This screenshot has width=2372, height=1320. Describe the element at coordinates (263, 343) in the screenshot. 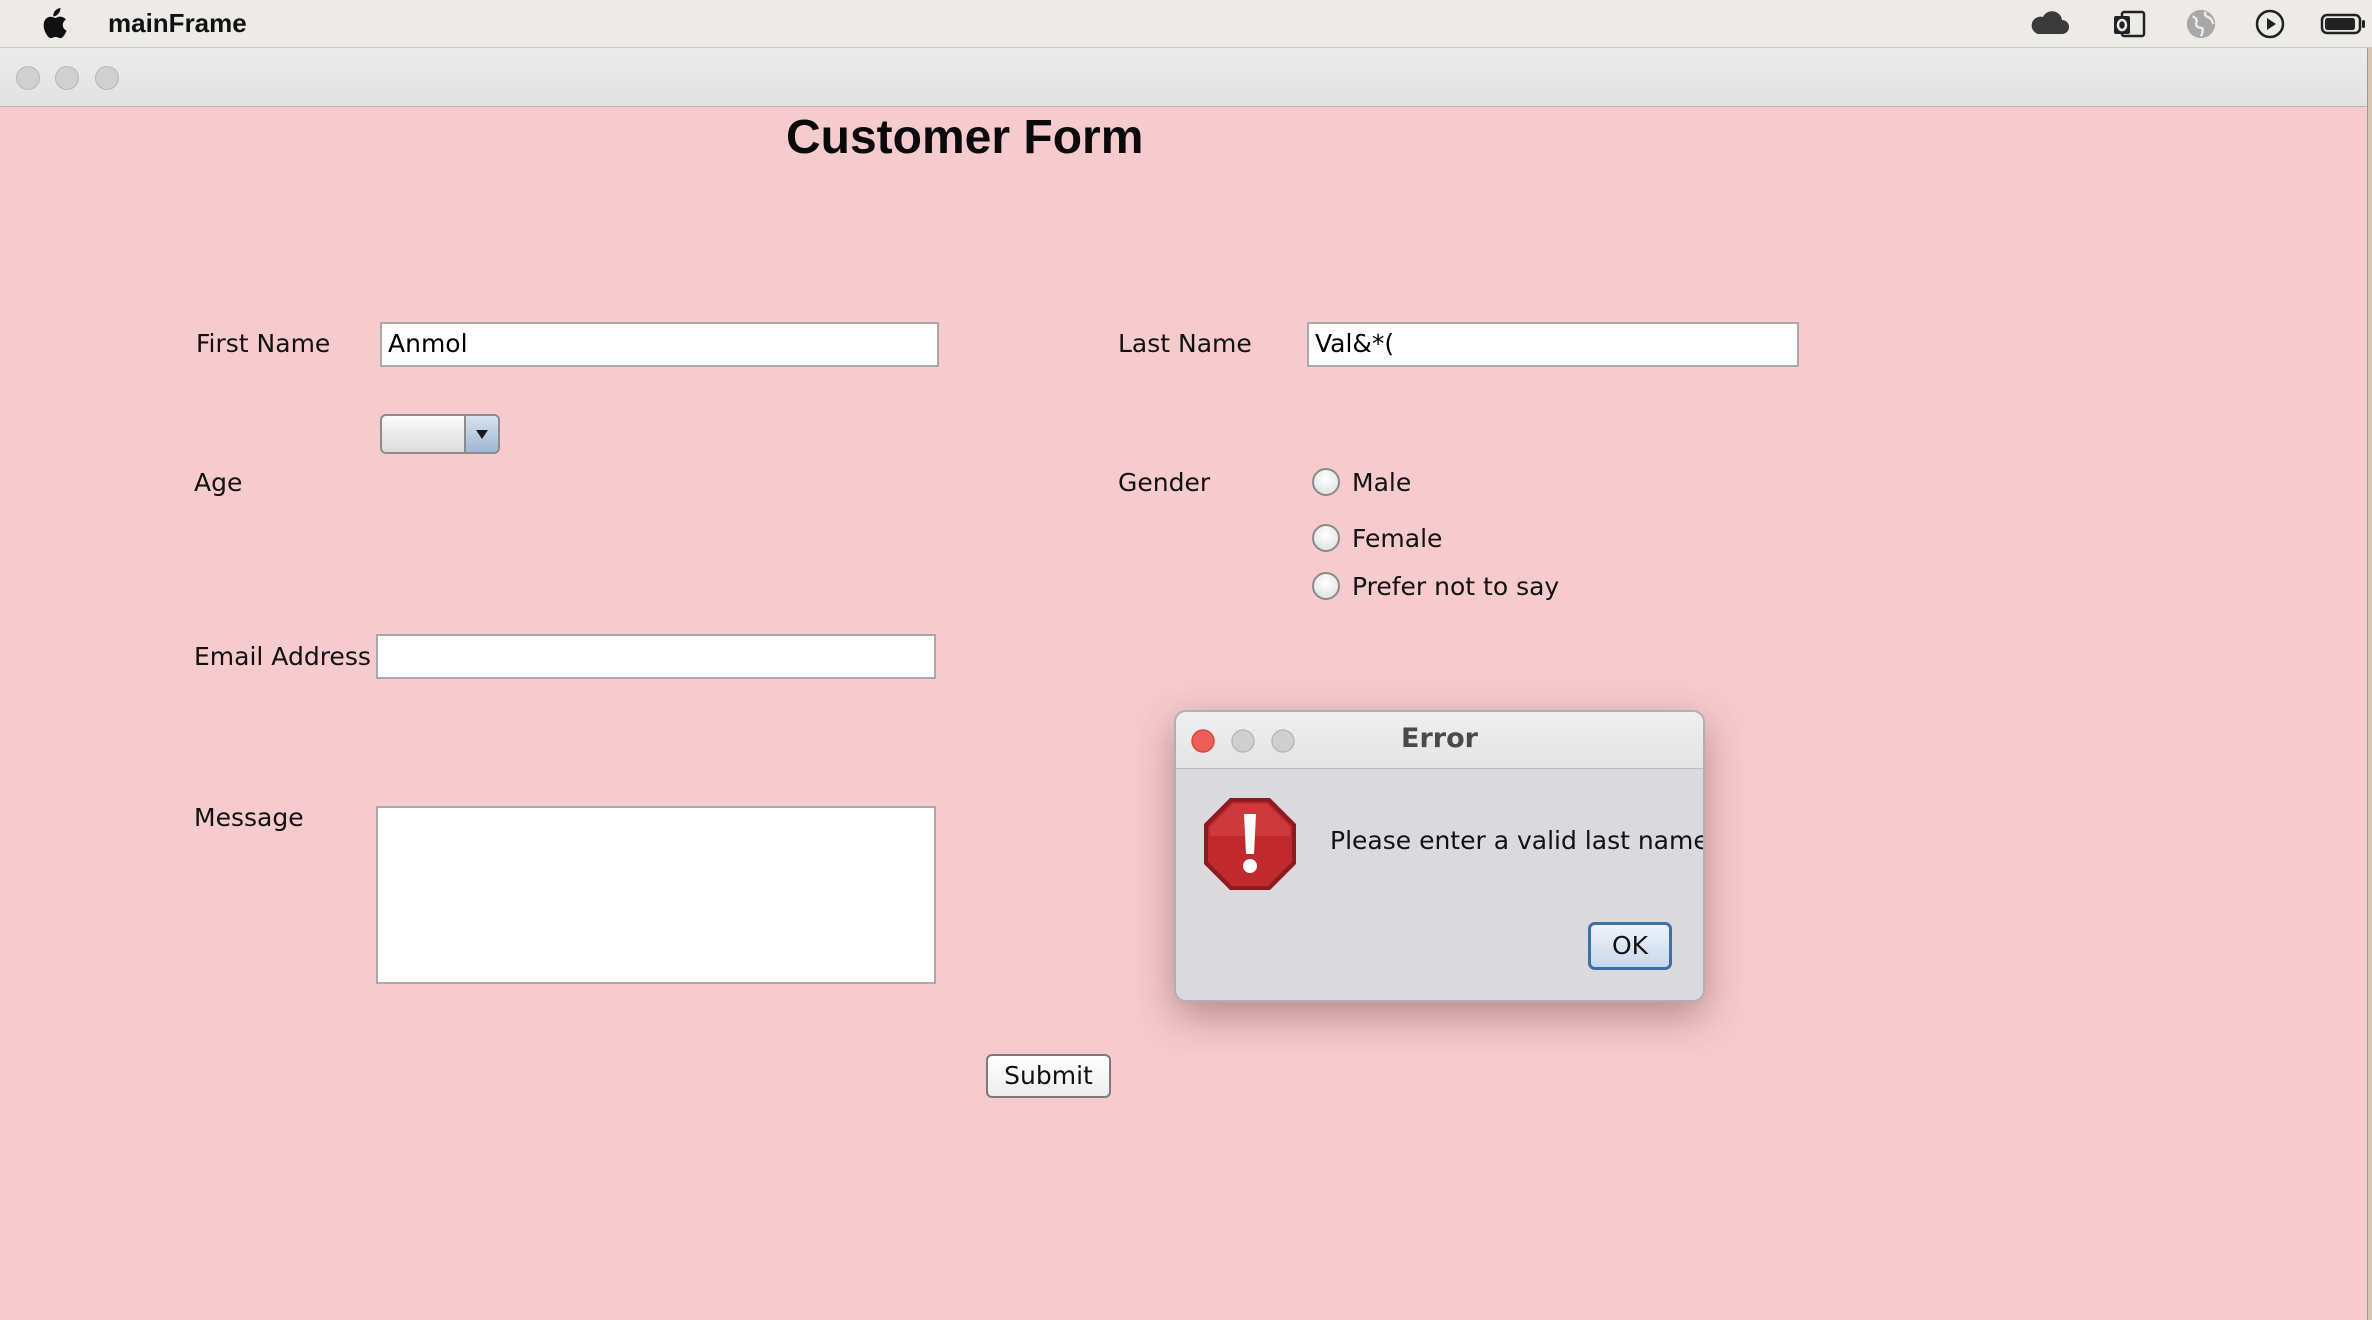

I see `first-name-label: First Name` at that location.